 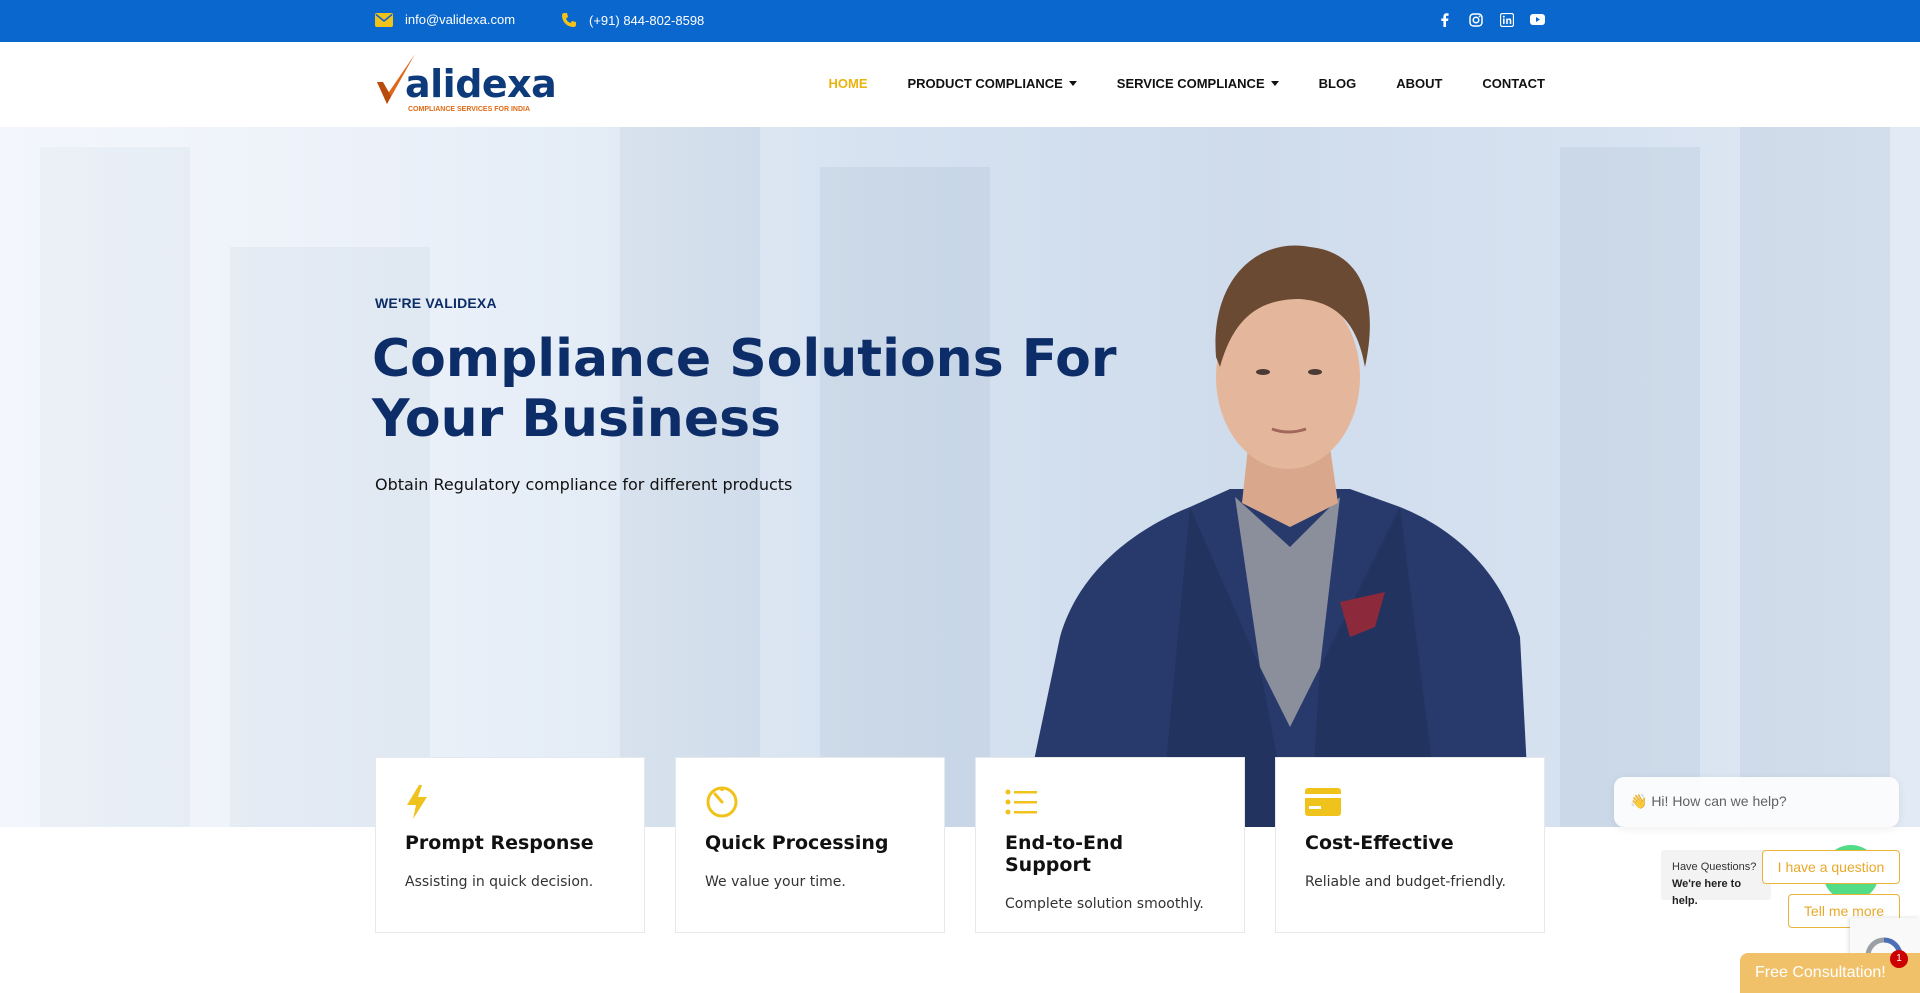 What do you see at coordinates (797, 843) in the screenshot?
I see `feature-title: Quick Processing` at bounding box center [797, 843].